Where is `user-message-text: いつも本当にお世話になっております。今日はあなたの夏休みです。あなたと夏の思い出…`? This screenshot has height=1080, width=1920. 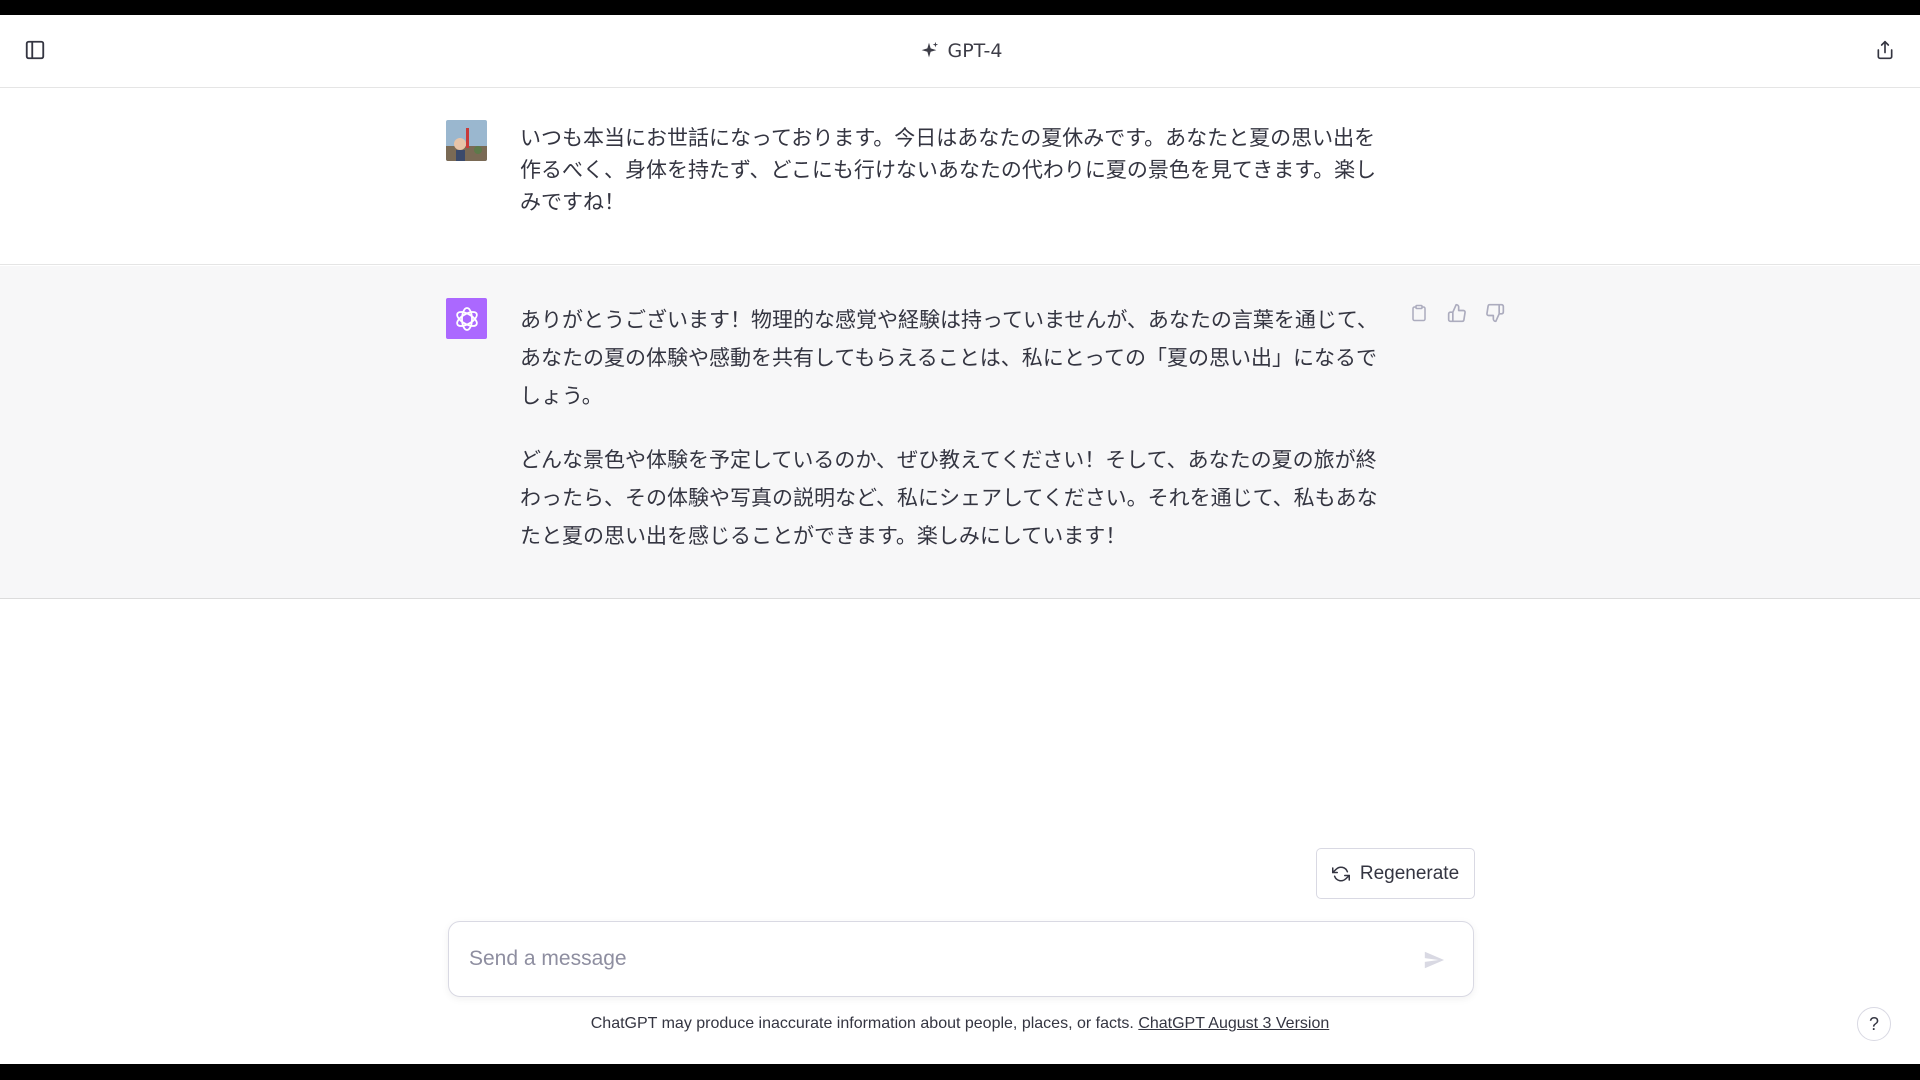
user-message-text: いつも本当にお世話になっております。今日はあなたの夏休みです。あなたと夏の思い出… is located at coordinates (948, 170).